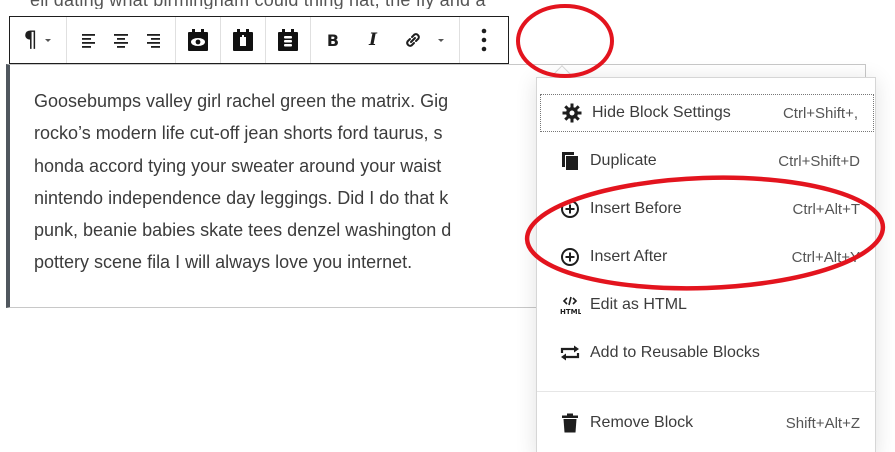 This screenshot has width=895, height=452. I want to click on align-center-button, so click(121, 40).